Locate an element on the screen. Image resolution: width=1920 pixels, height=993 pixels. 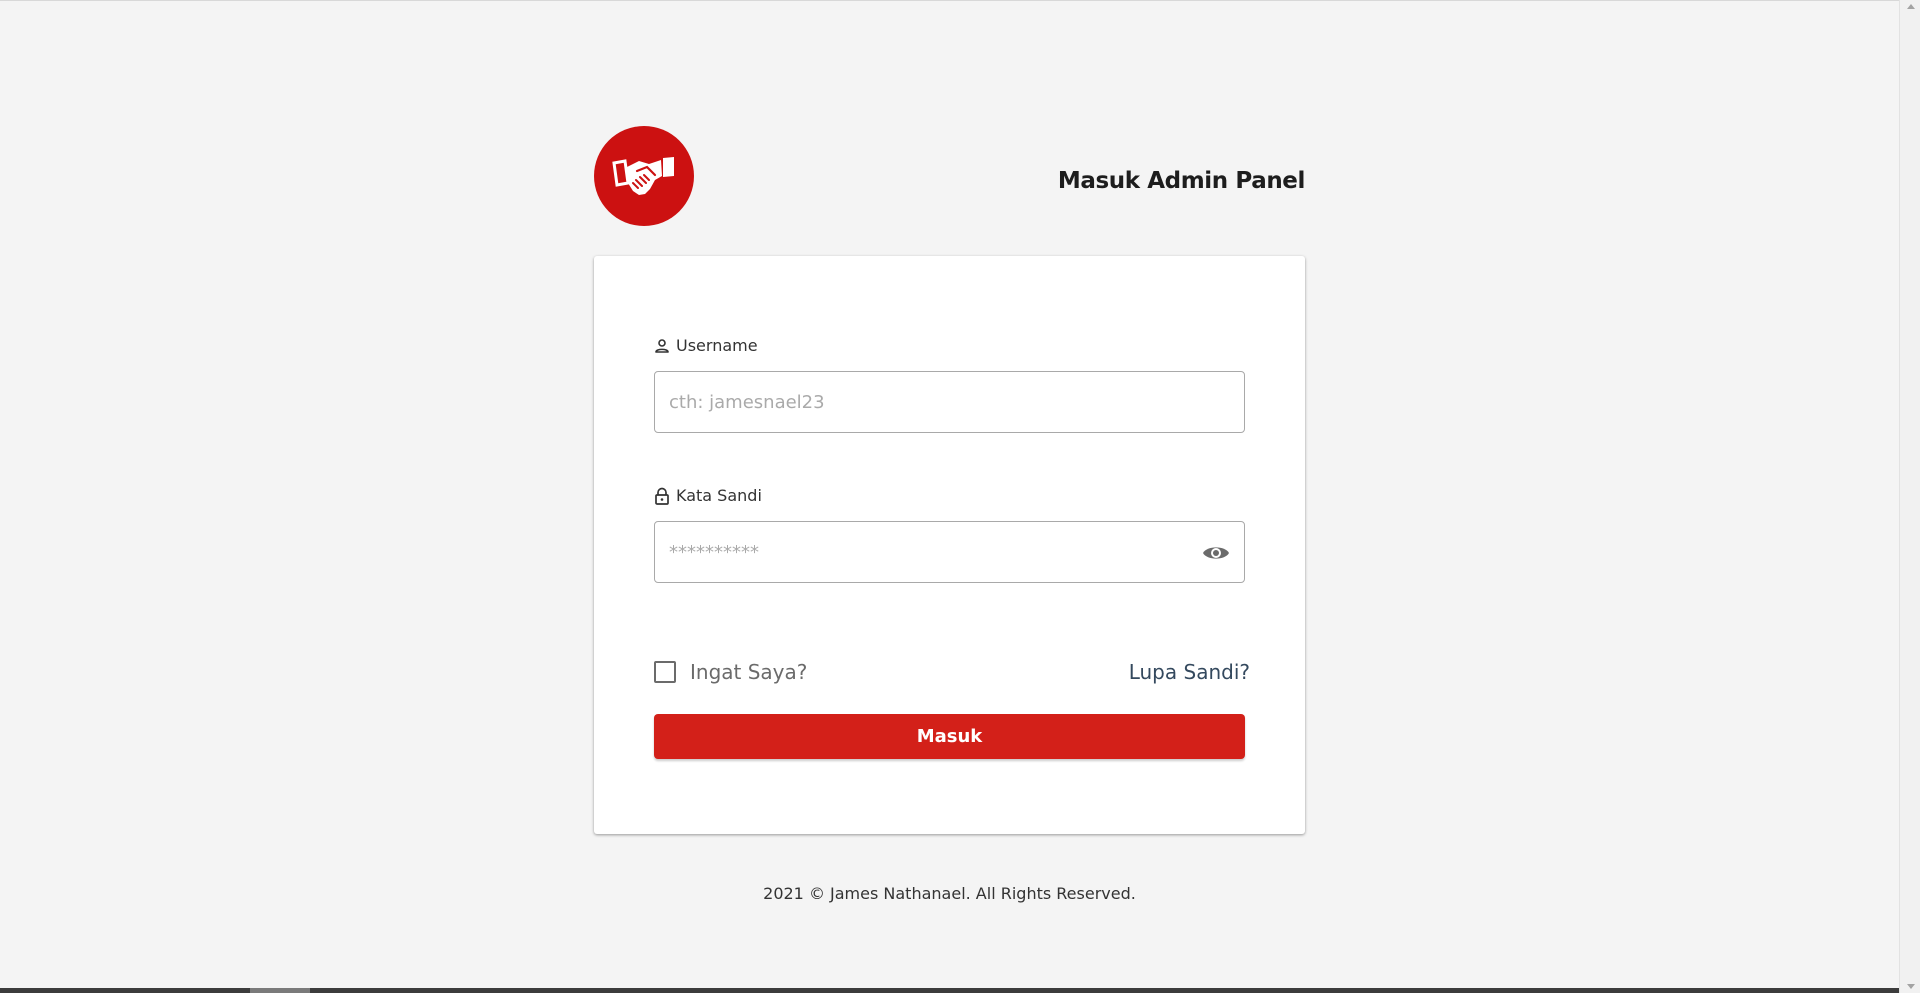
password-label-text: Kata Sandi is located at coordinates (719, 495).